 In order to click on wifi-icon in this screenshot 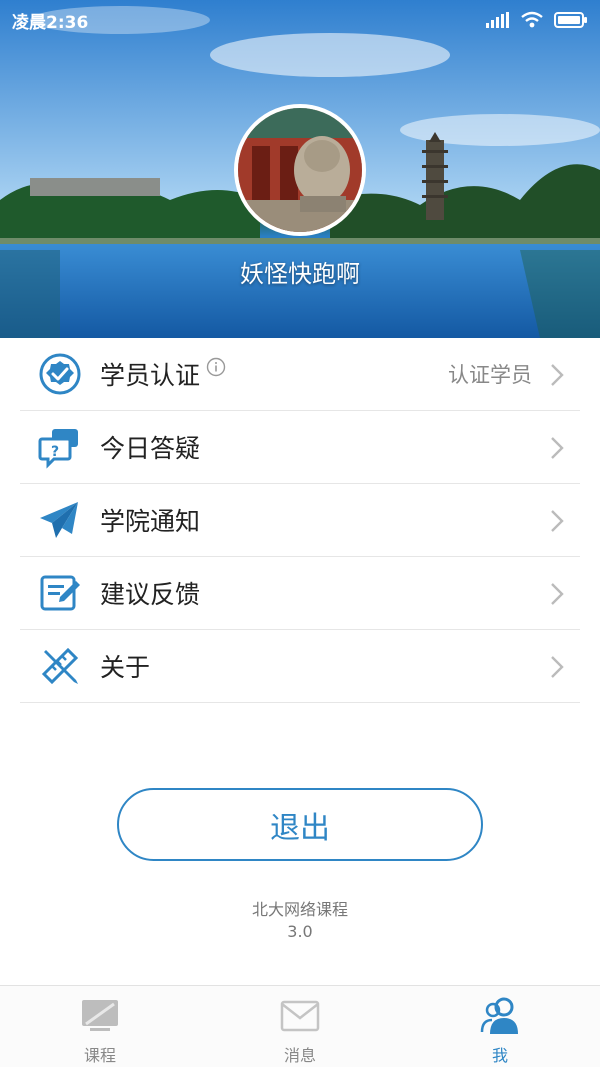, I will do `click(532, 19)`.